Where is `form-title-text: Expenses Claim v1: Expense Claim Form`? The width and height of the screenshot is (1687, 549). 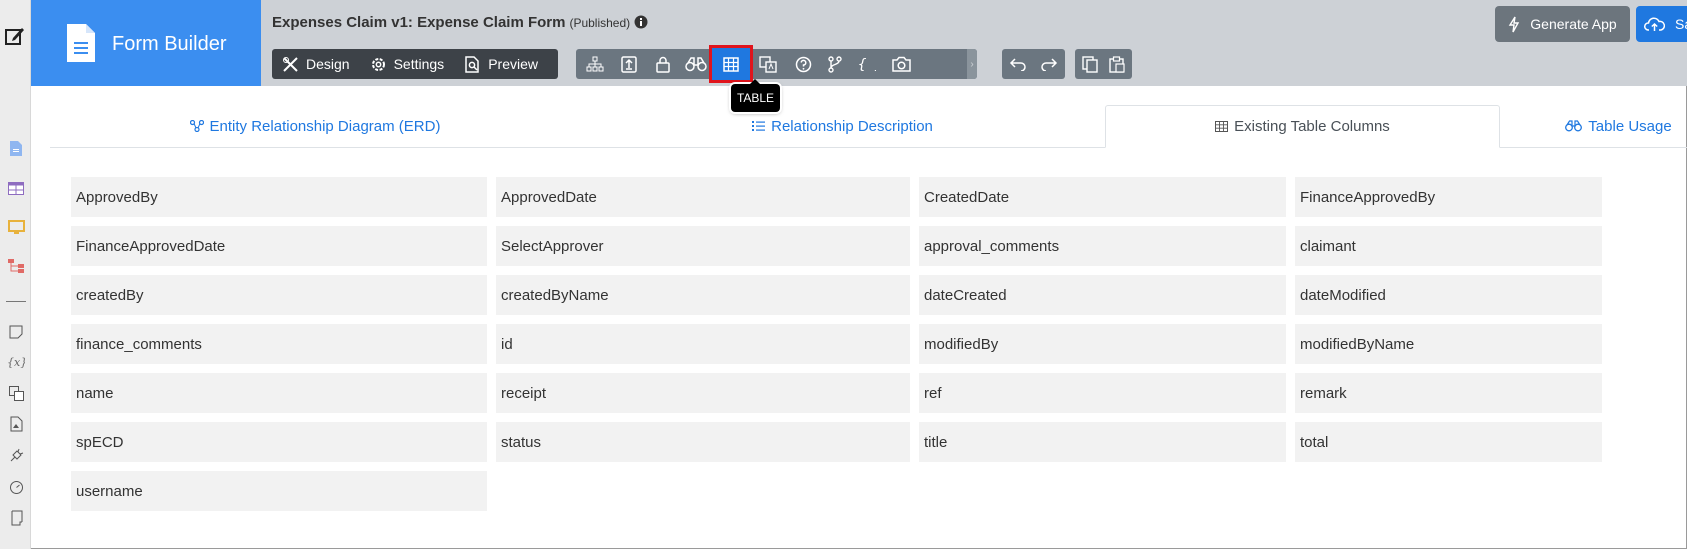 form-title-text: Expenses Claim v1: Expense Claim Form is located at coordinates (419, 22).